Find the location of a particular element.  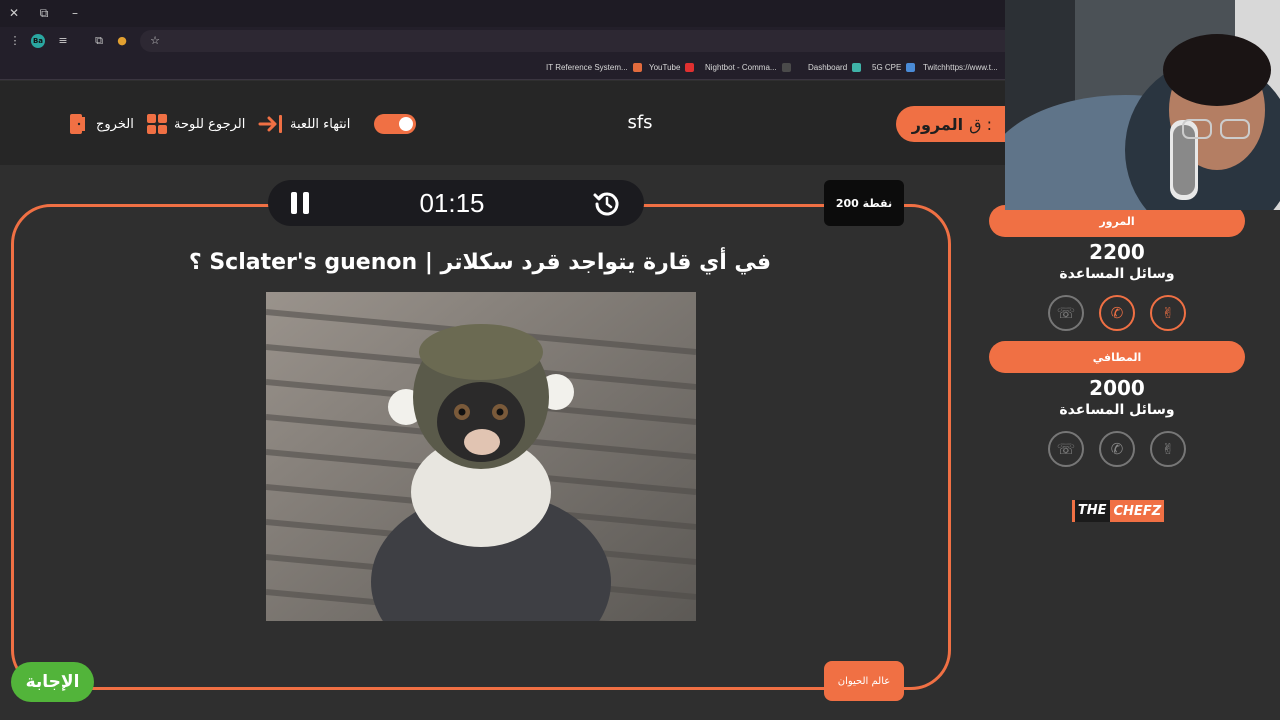

exit-label: الخروج is located at coordinates (115, 124).